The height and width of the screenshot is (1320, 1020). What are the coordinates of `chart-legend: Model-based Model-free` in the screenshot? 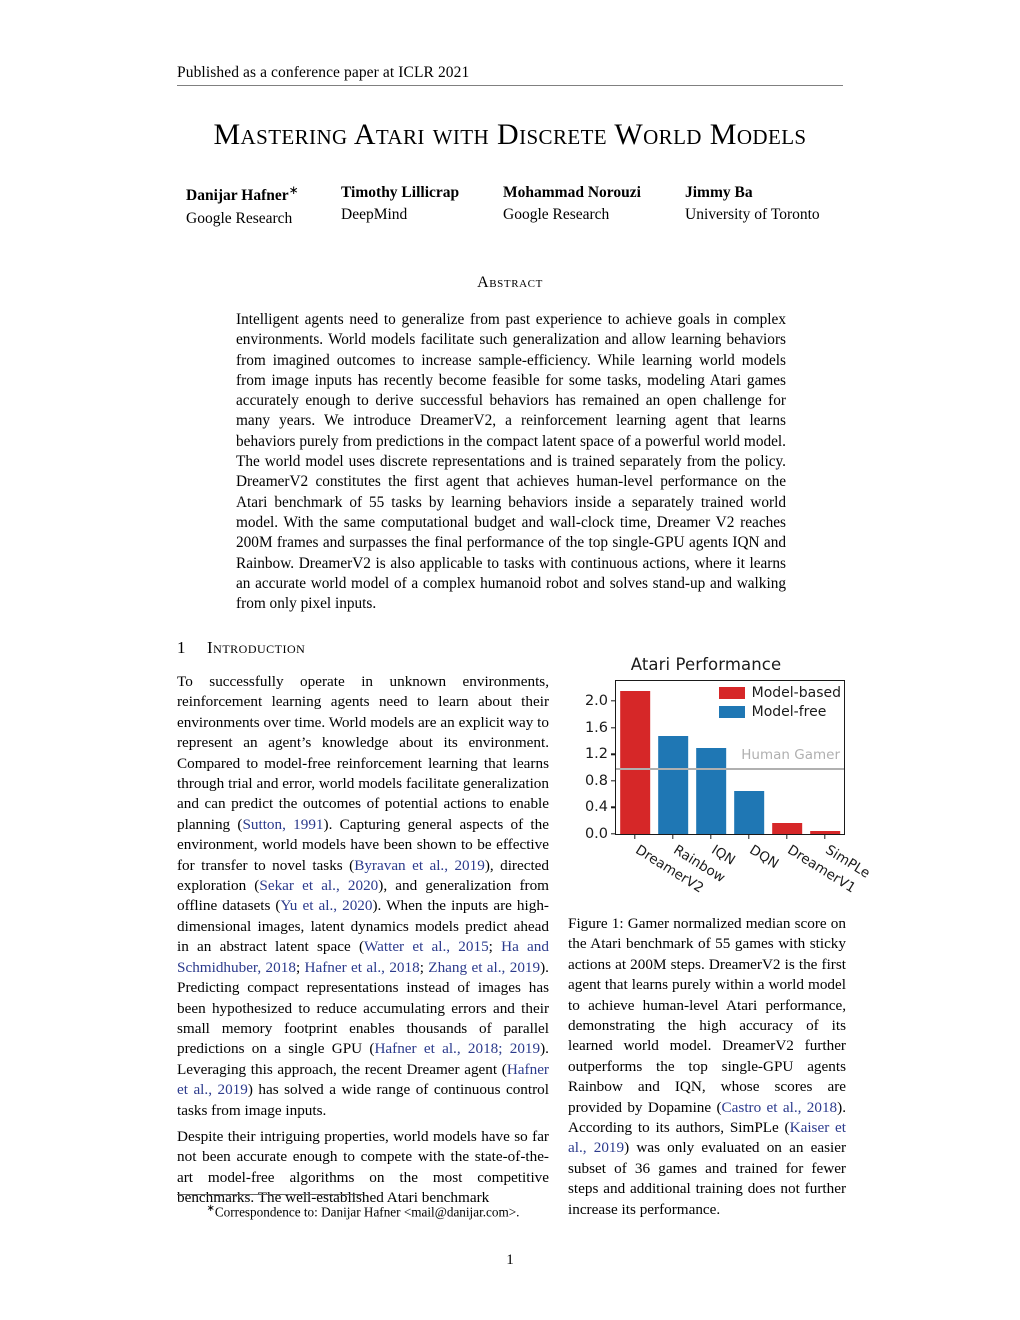 It's located at (779, 702).